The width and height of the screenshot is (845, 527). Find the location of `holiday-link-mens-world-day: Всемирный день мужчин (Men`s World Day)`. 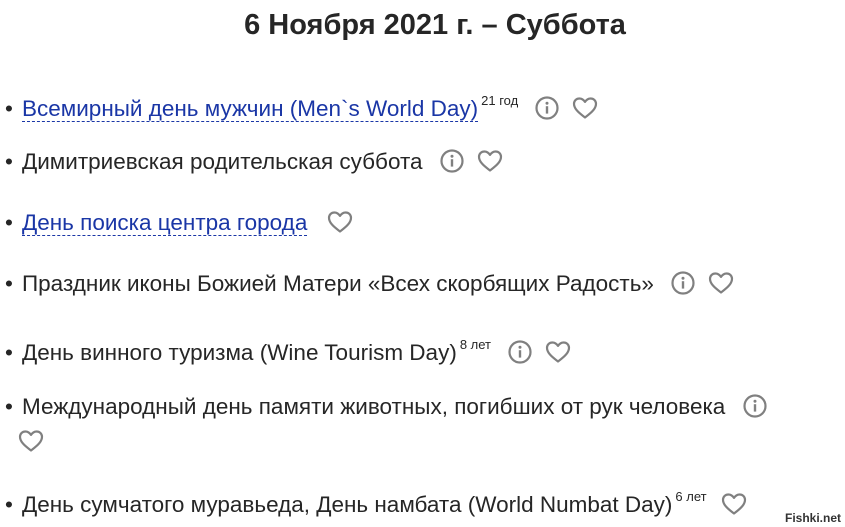

holiday-link-mens-world-day: Всемирный день мужчин (Men`s World Day) is located at coordinates (250, 109).